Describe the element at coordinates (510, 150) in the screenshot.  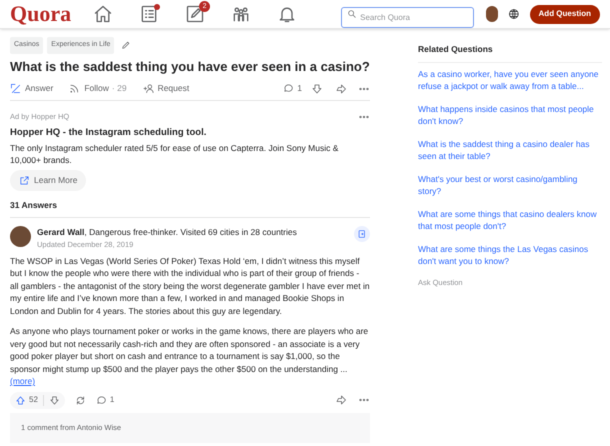
I see `related-question-link: What is the saddest thing a casino dealer has seen at their table?` at that location.